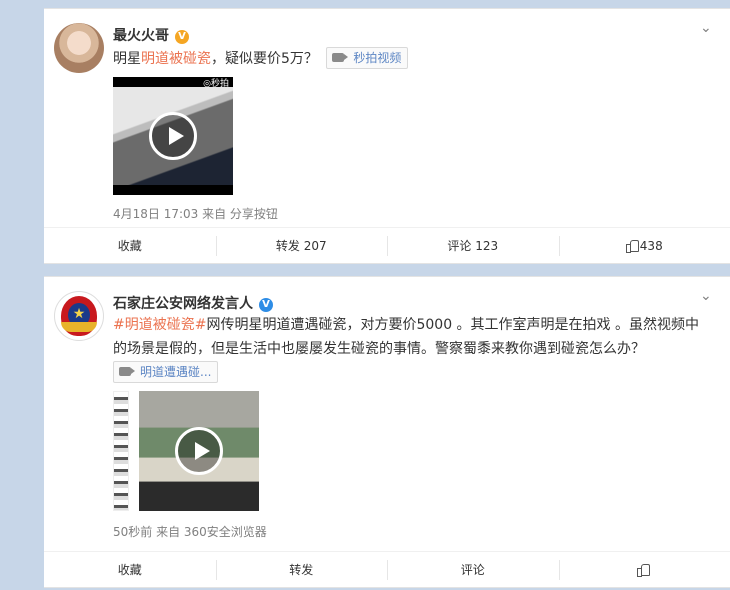 Image resolution: width=730 pixels, height=590 pixels. I want to click on video-filmstrip, so click(121, 451).